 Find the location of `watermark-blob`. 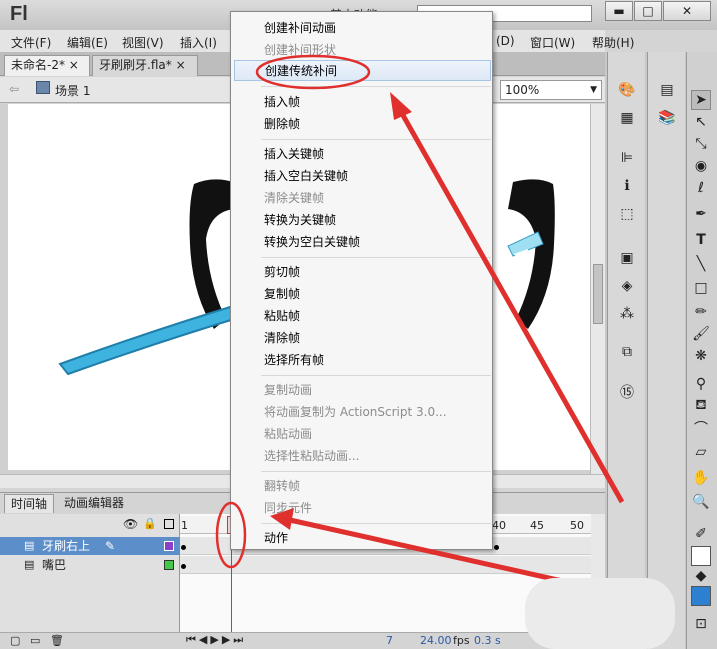

watermark-blob is located at coordinates (600, 613).